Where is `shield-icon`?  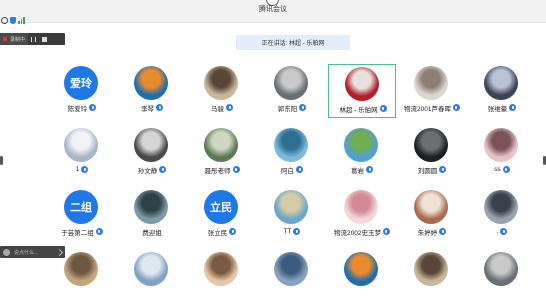
shield-icon is located at coordinates (13, 20).